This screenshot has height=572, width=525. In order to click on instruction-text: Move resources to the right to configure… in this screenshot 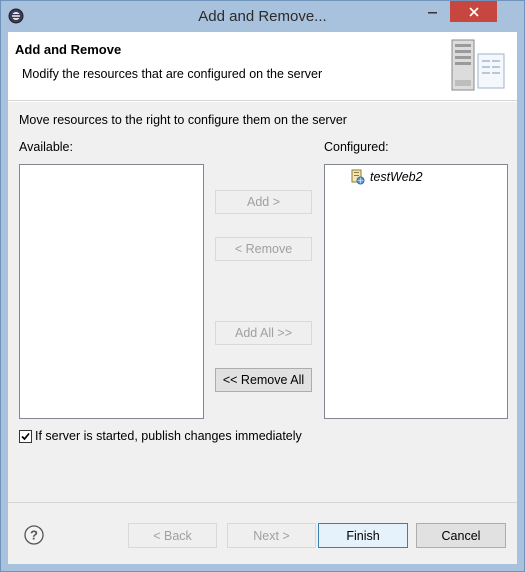, I will do `click(183, 120)`.